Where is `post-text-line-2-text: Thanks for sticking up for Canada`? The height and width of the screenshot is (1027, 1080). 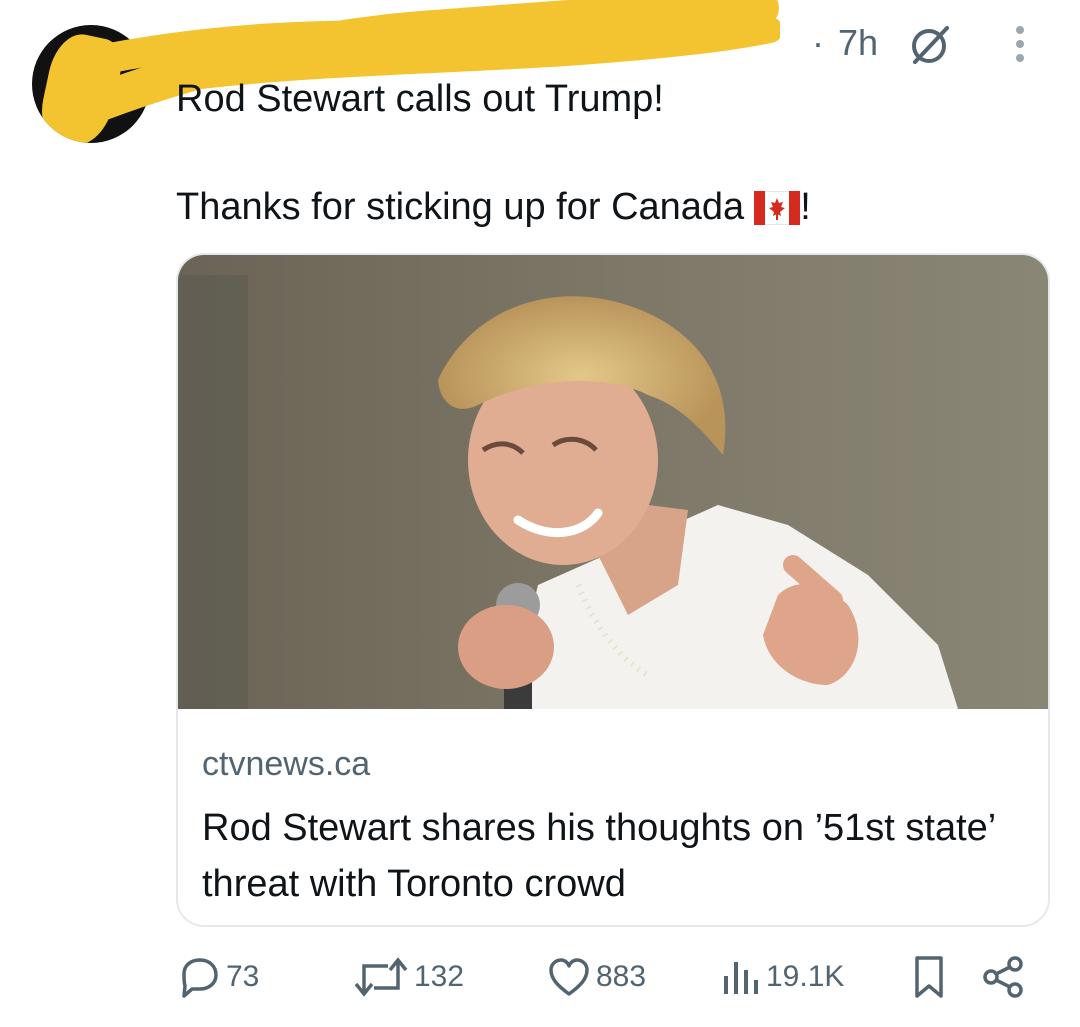 post-text-line-2-text: Thanks for sticking up for Canada is located at coordinates (460, 207).